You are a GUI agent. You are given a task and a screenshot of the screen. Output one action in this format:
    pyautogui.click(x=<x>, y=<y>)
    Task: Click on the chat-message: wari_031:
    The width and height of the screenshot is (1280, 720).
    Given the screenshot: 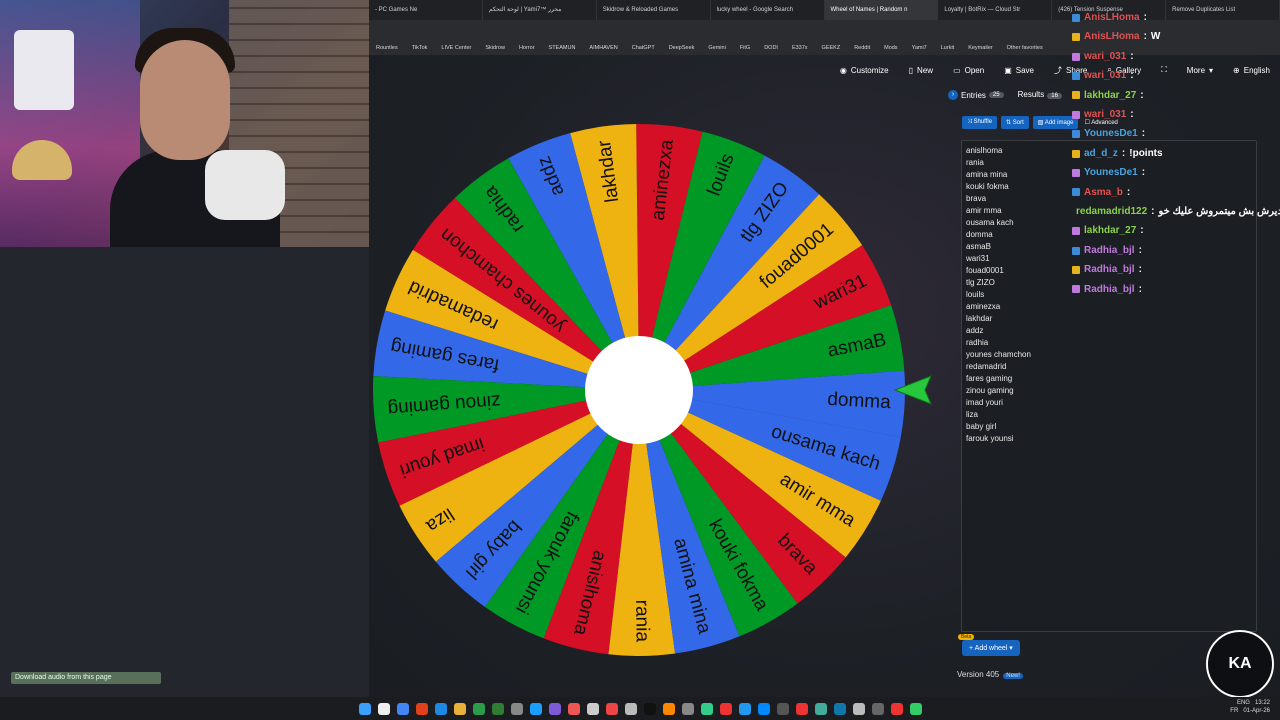 What is the action you would take?
    pyautogui.click(x=1176, y=56)
    